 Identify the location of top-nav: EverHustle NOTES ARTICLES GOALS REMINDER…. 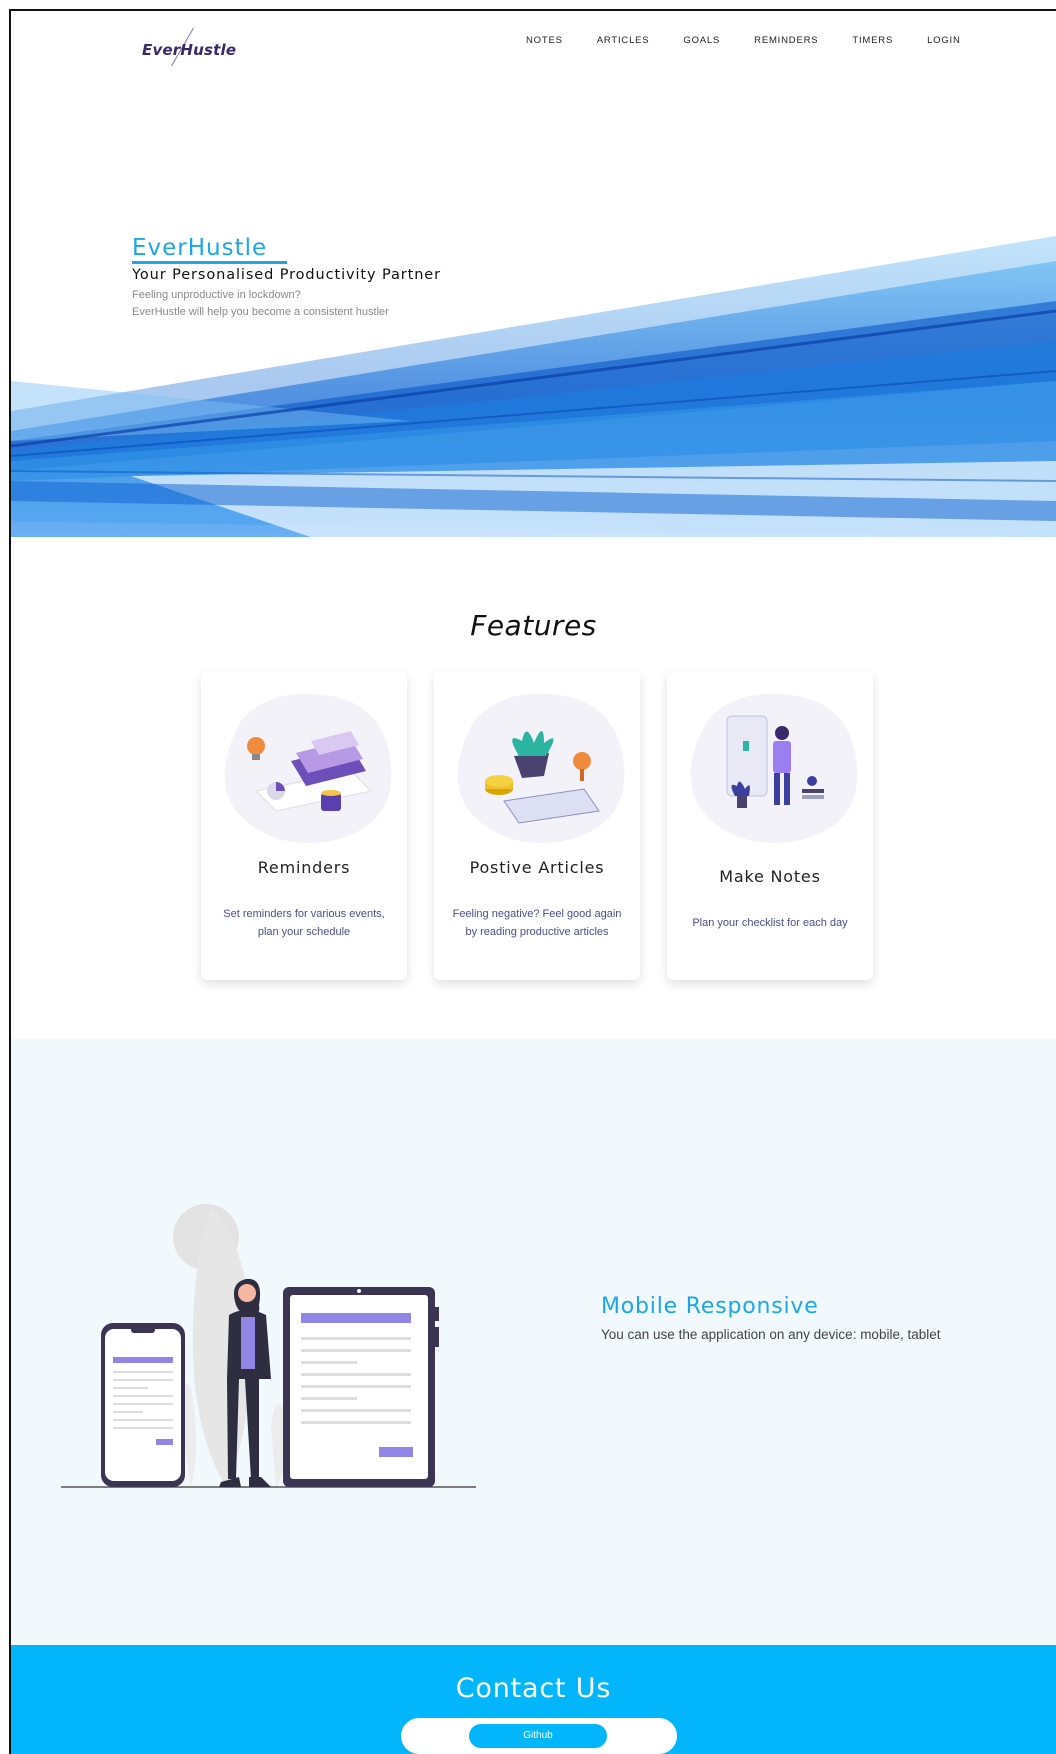
(533, 46).